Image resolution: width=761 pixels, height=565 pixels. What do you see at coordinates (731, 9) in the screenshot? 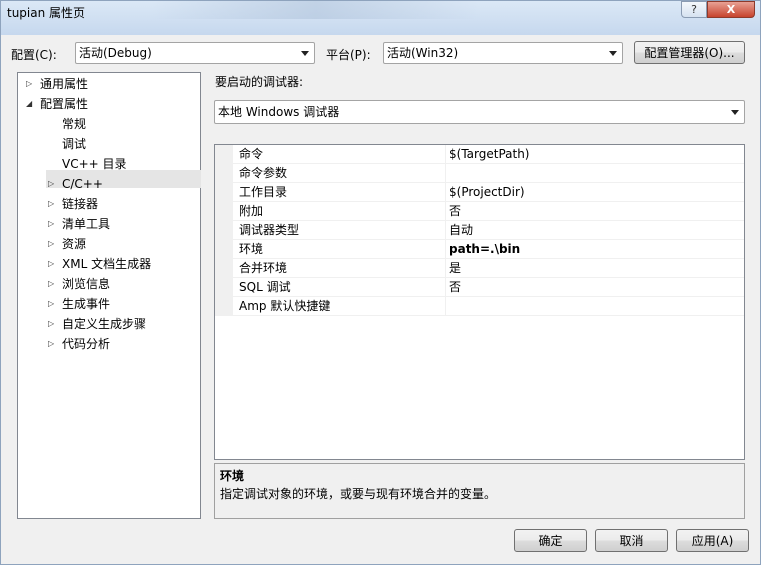
I see `close-button: X` at bounding box center [731, 9].